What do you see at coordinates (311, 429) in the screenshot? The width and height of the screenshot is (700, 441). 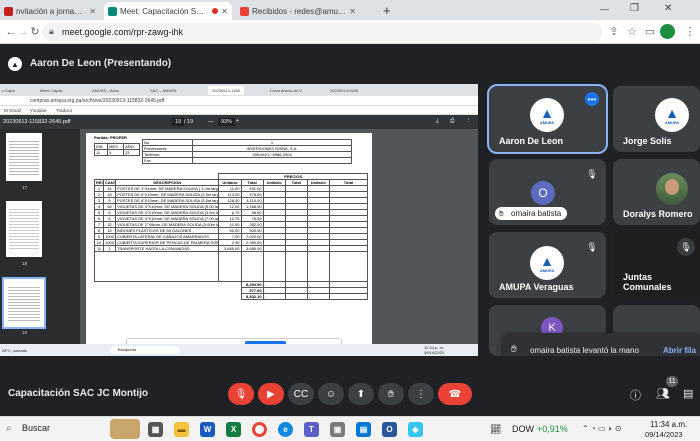 I see `teams-icon: T` at bounding box center [311, 429].